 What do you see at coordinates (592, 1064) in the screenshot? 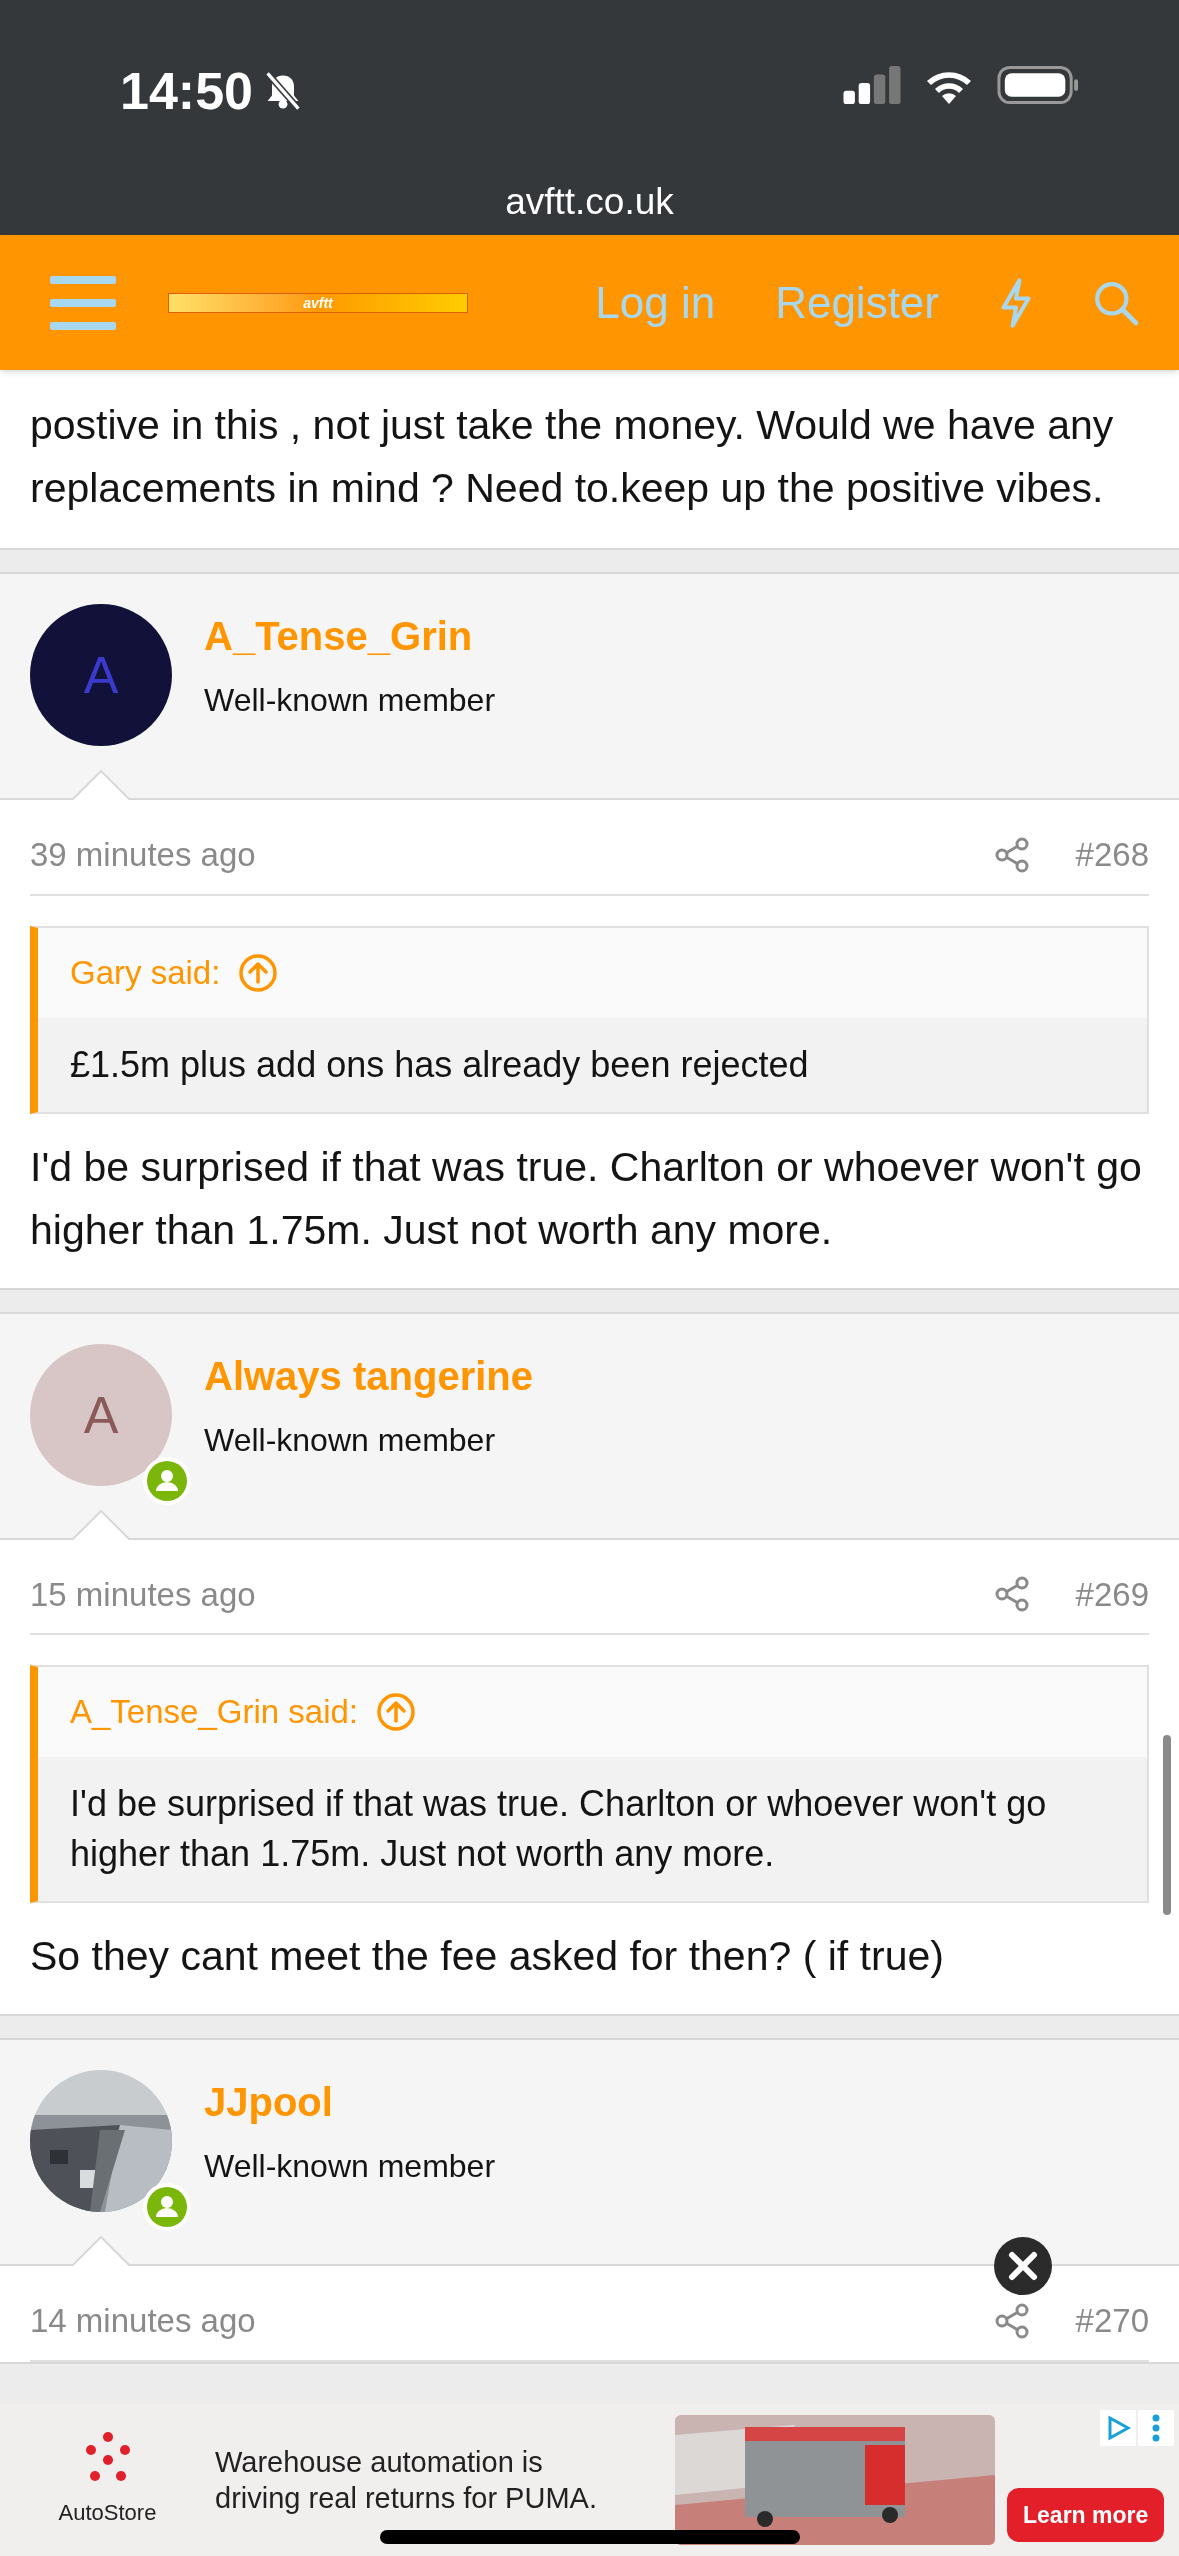
I see `quote-text: £1.5m plus add ons has already been rejected` at bounding box center [592, 1064].